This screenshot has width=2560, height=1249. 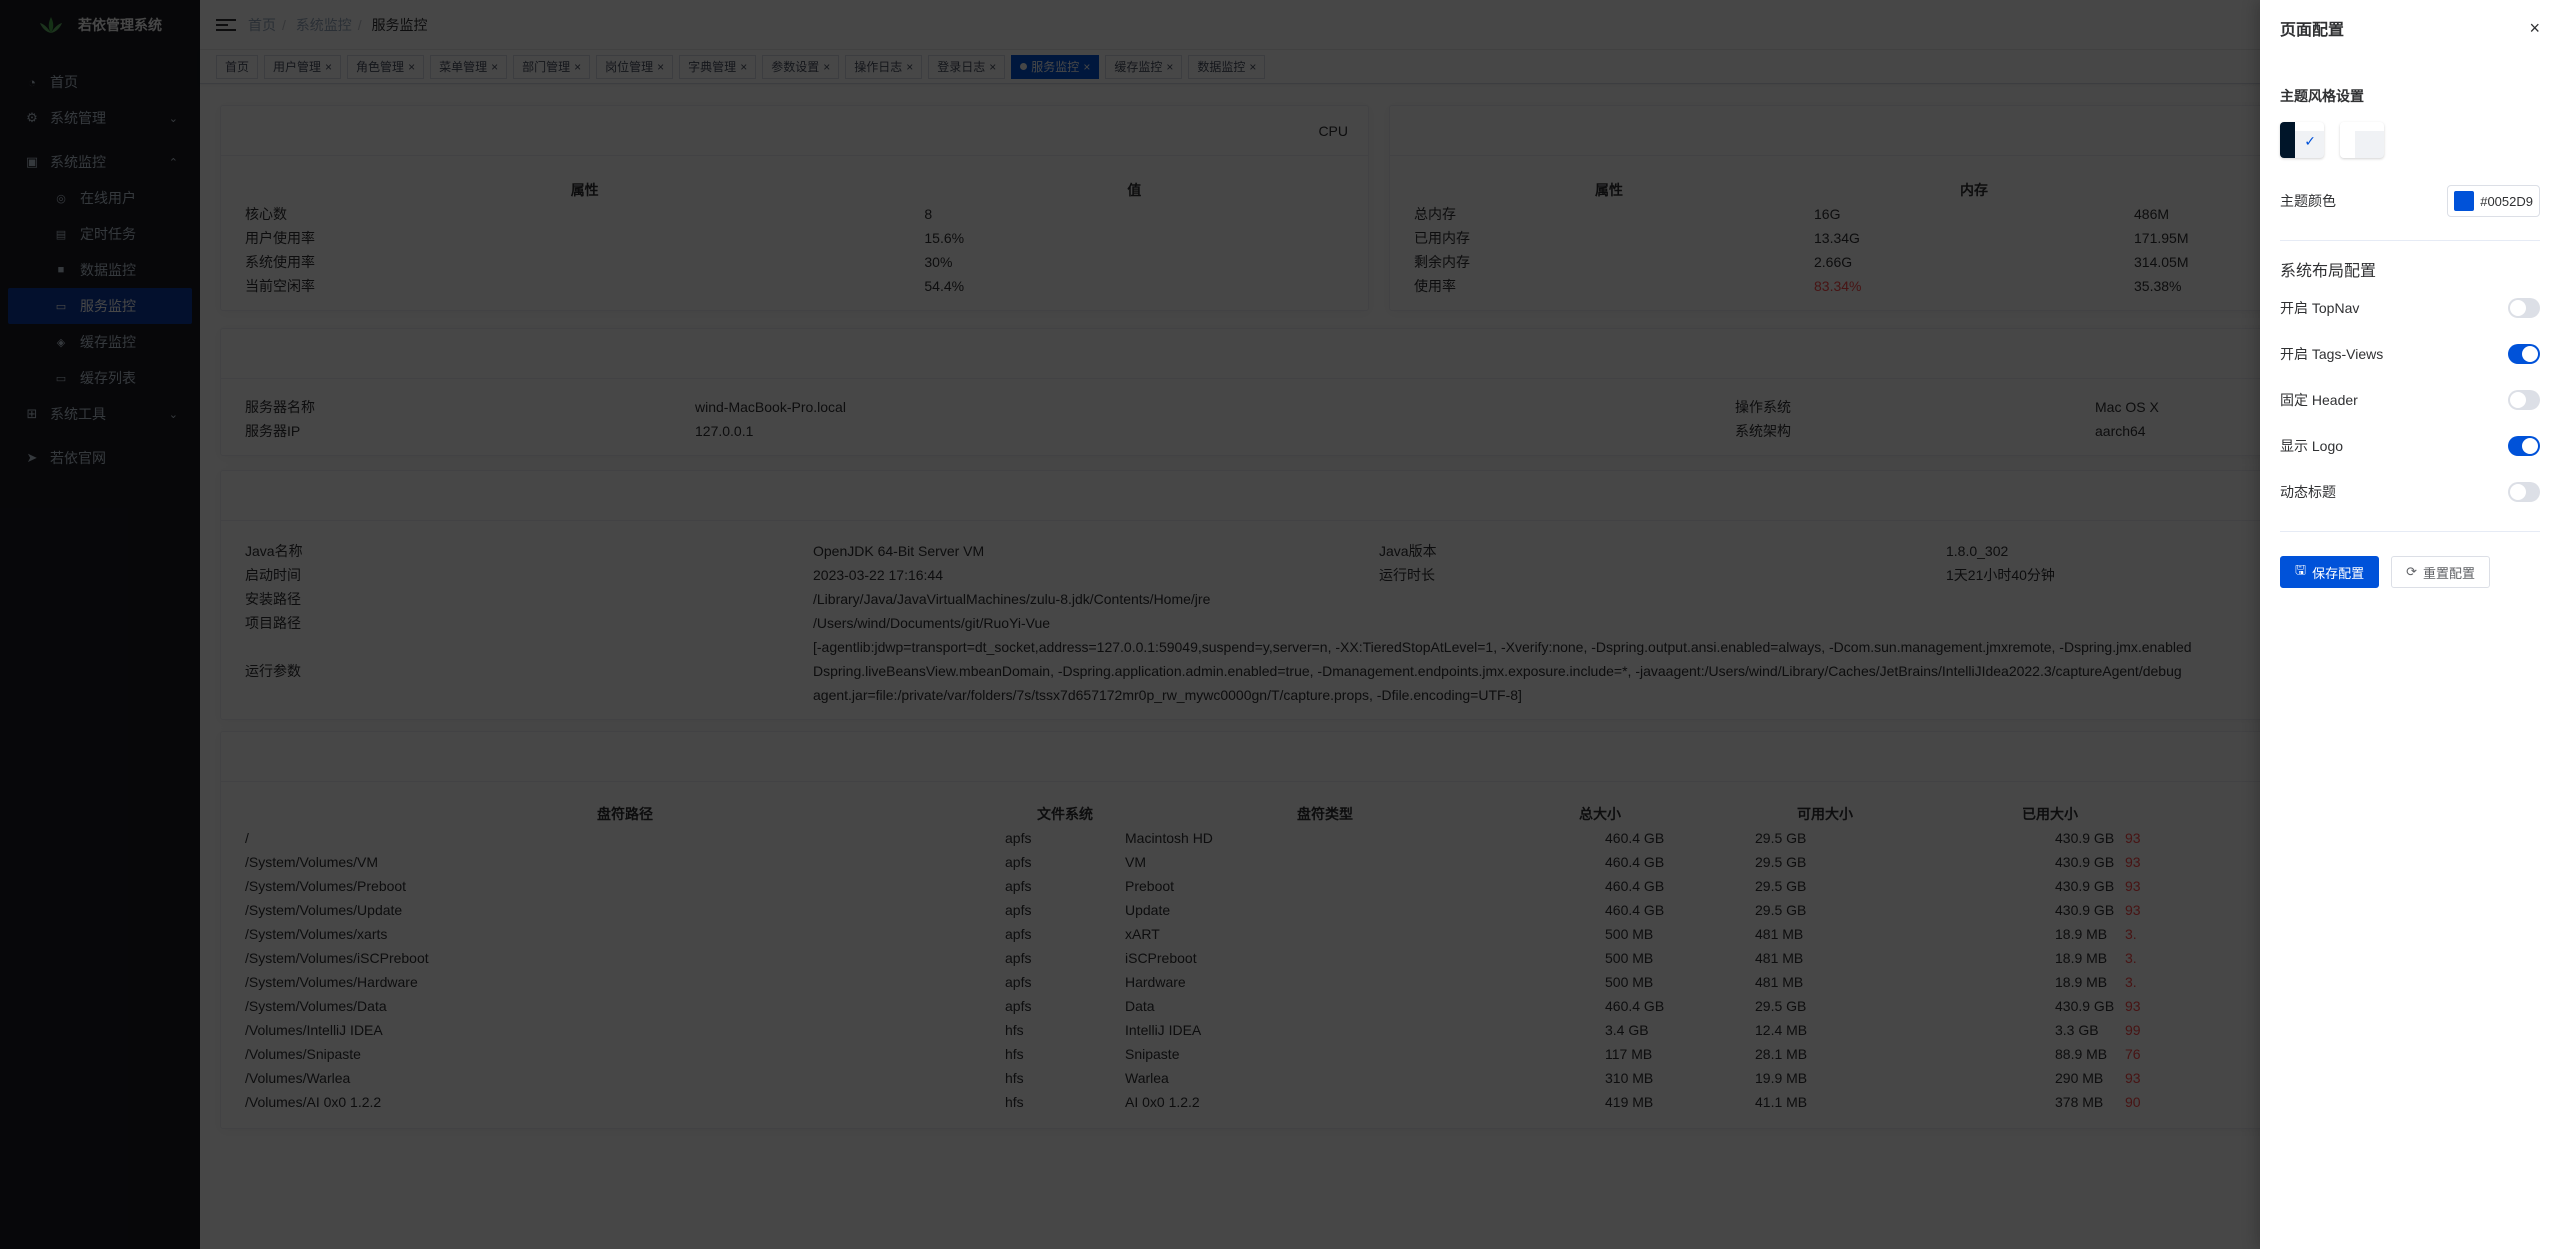 I want to click on table-row: 当前空闲率 54.4%, so click(x=794, y=286).